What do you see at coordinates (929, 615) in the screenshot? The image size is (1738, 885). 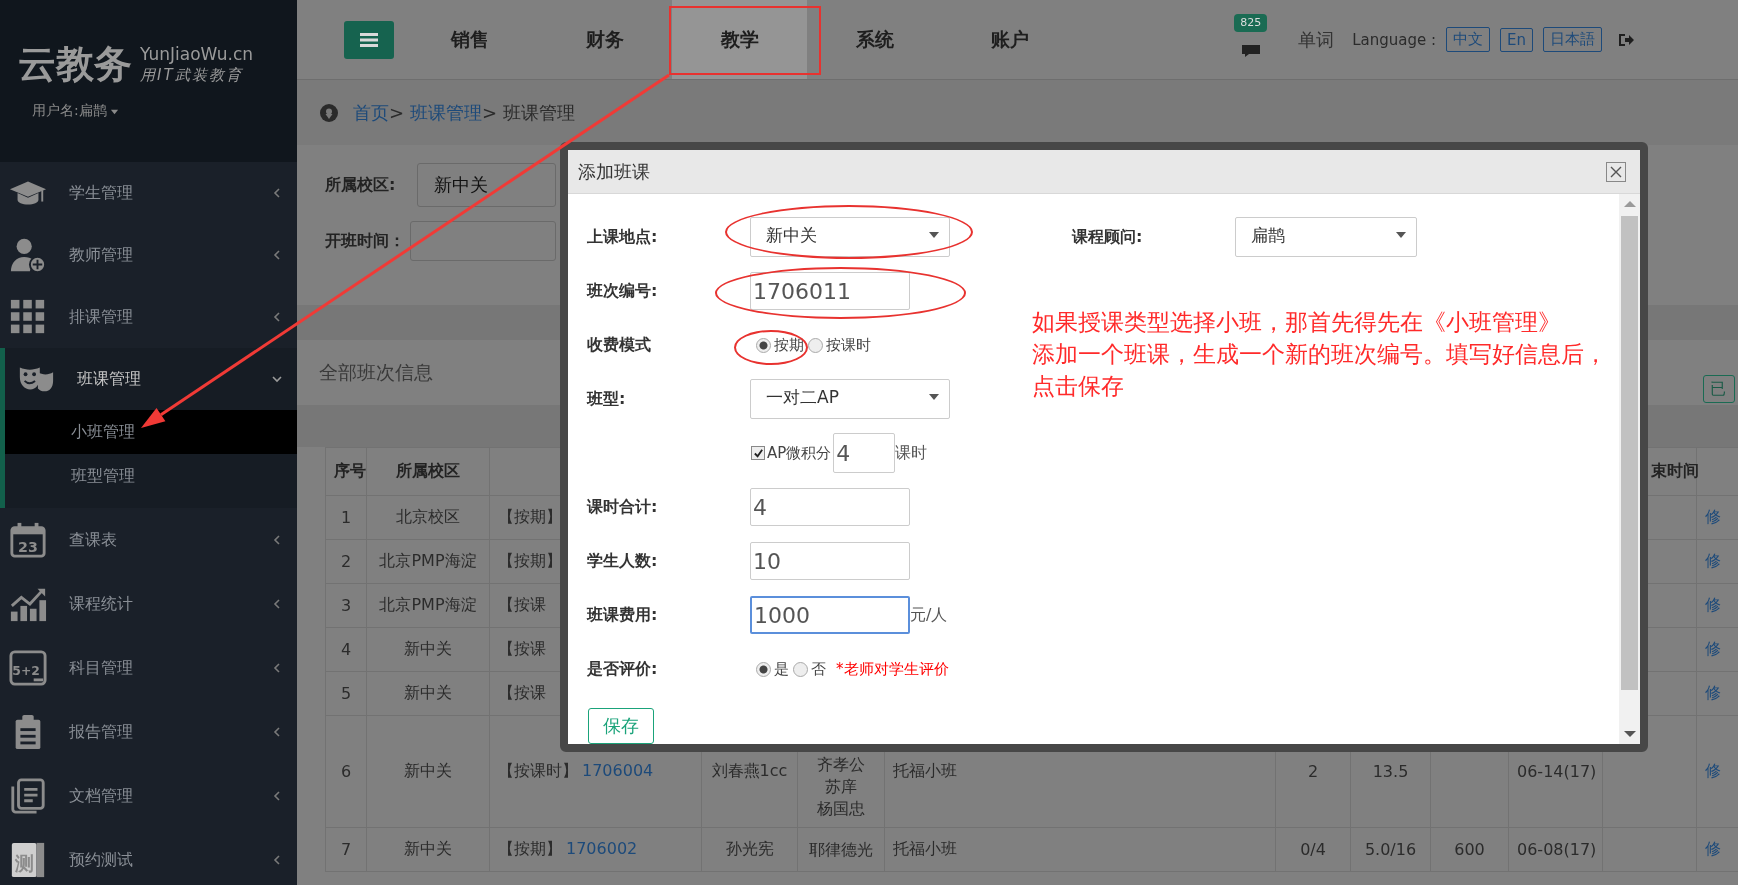 I see `unit-label: 元/人` at bounding box center [929, 615].